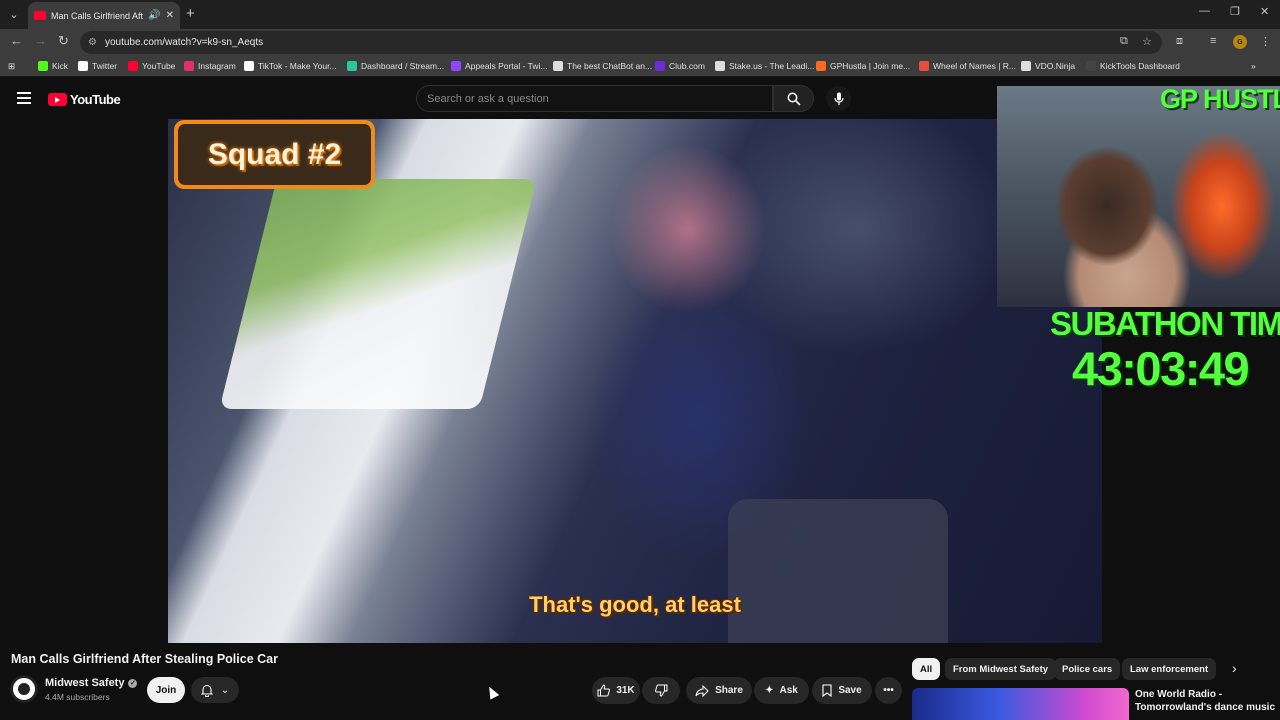 The height and width of the screenshot is (720, 1280). Describe the element at coordinates (40, 40) in the screenshot. I see `forward-icon: →` at that location.